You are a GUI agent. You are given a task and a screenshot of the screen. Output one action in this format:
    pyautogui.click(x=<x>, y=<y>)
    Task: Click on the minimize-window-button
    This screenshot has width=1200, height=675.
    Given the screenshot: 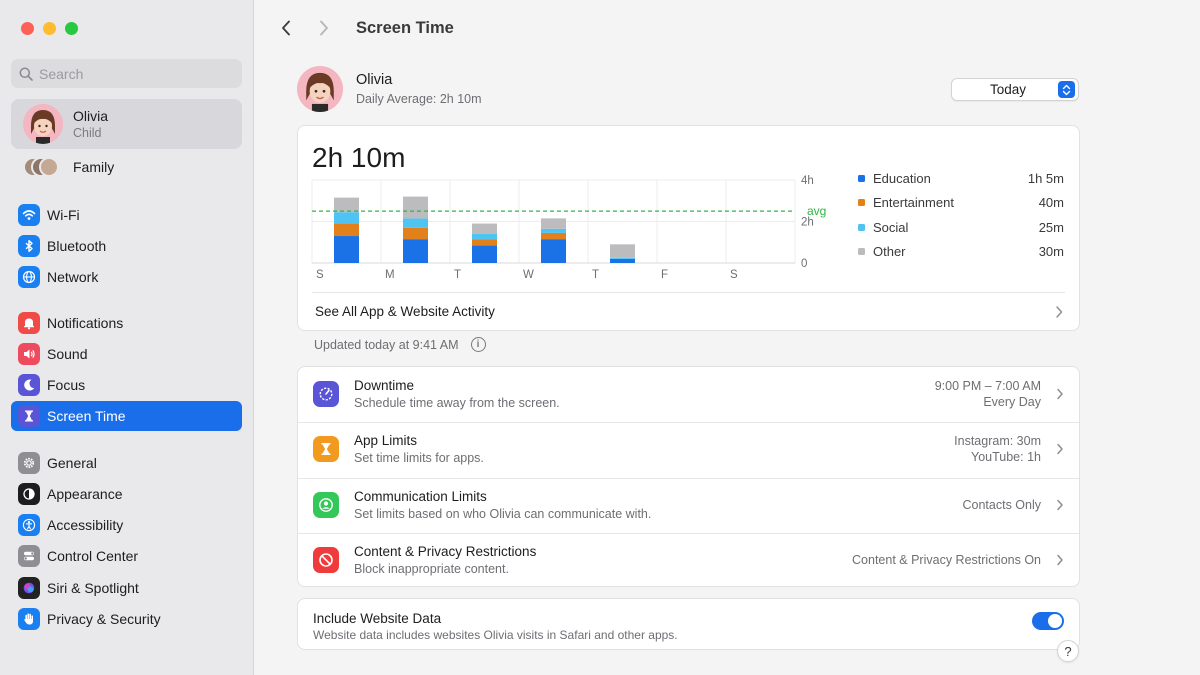 What is the action you would take?
    pyautogui.click(x=49, y=28)
    